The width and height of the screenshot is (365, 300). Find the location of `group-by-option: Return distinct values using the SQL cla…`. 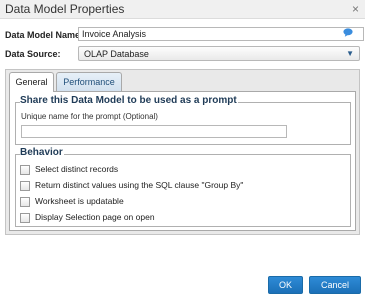

group-by-option: Return distinct values using the SQL cla… is located at coordinates (160, 186).